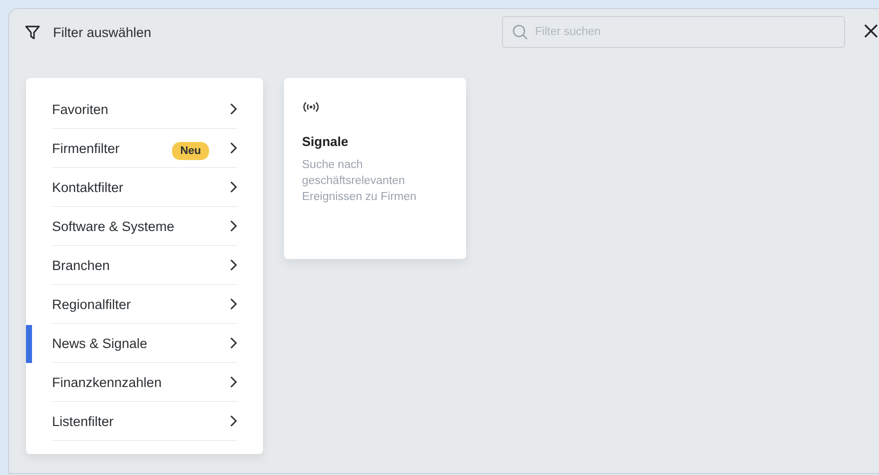  I want to click on category-item: Listenfilter, so click(144, 421).